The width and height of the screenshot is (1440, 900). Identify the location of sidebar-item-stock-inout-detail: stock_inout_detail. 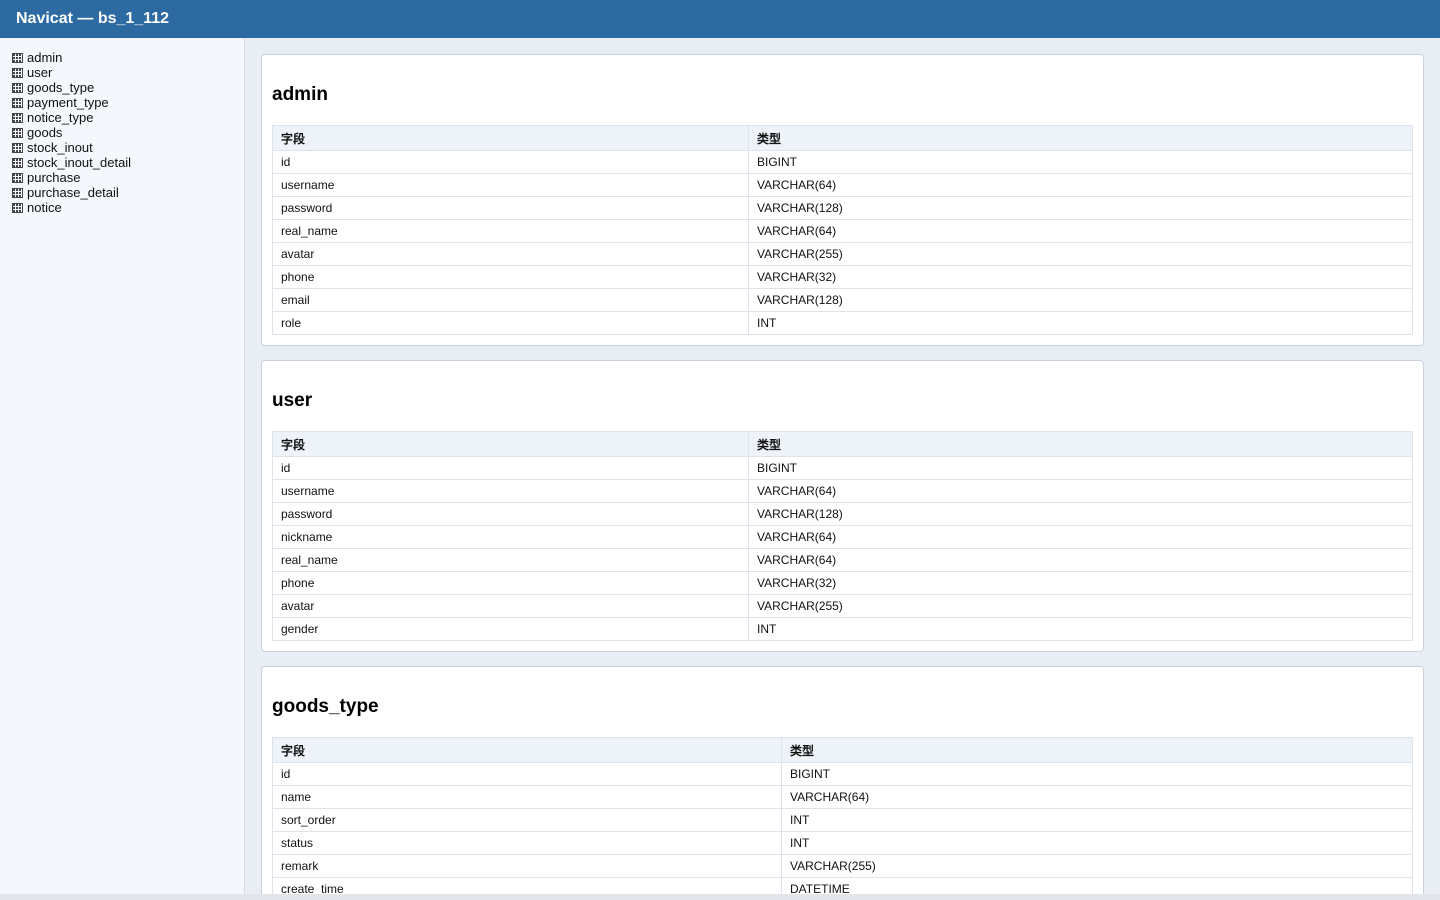
(128, 162).